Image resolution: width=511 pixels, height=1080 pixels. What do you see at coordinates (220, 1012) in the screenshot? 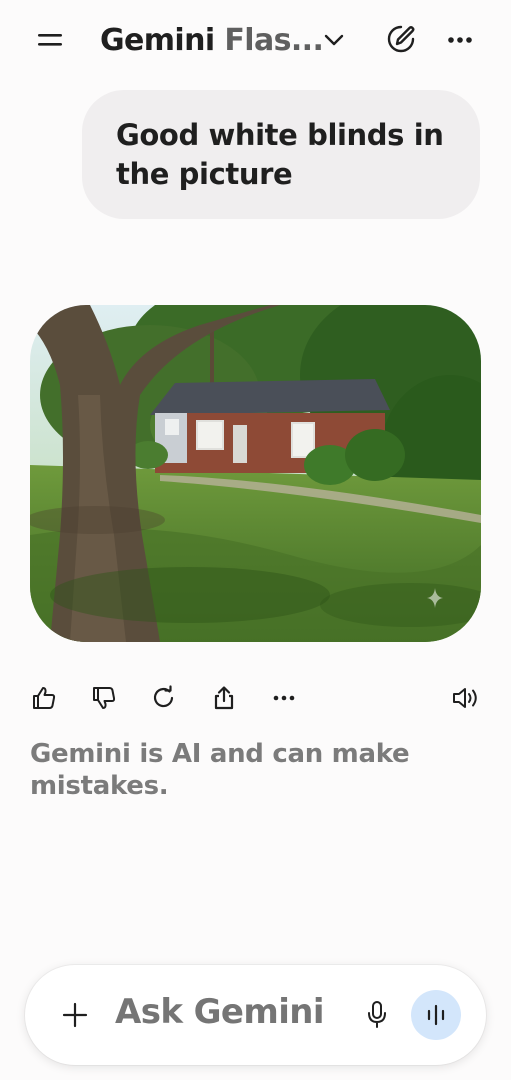
I see `ask-input: Ask Gemini` at bounding box center [220, 1012].